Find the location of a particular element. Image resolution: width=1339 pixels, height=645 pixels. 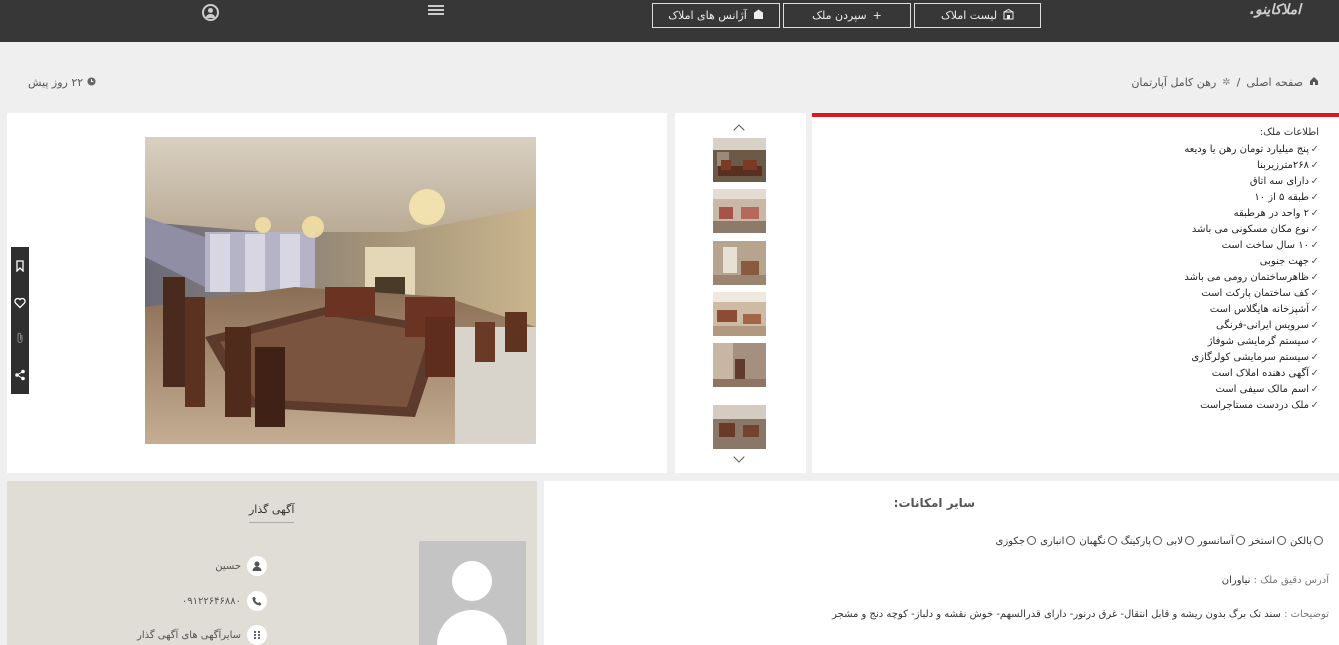

address-row: آدرس دقیق ملک : نیاوران is located at coordinates (1275, 580).